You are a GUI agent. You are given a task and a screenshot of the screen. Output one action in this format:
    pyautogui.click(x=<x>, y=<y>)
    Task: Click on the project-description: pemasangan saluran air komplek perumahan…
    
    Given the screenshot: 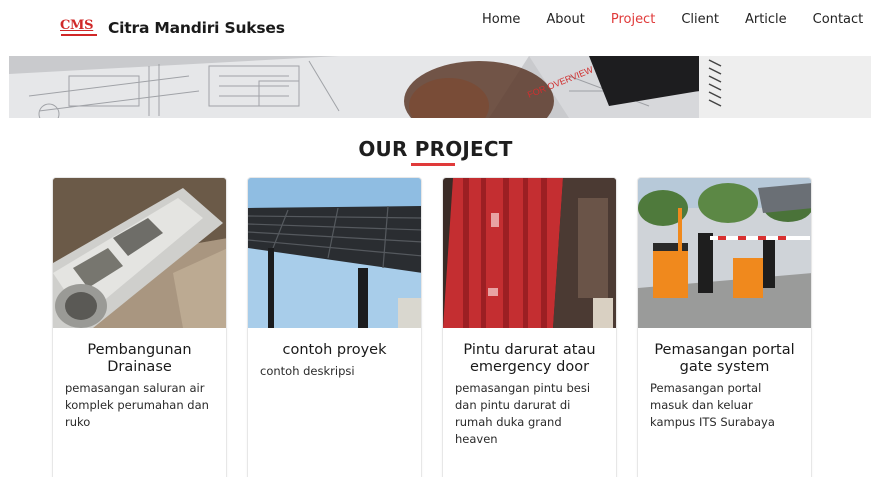 What is the action you would take?
    pyautogui.click(x=137, y=405)
    